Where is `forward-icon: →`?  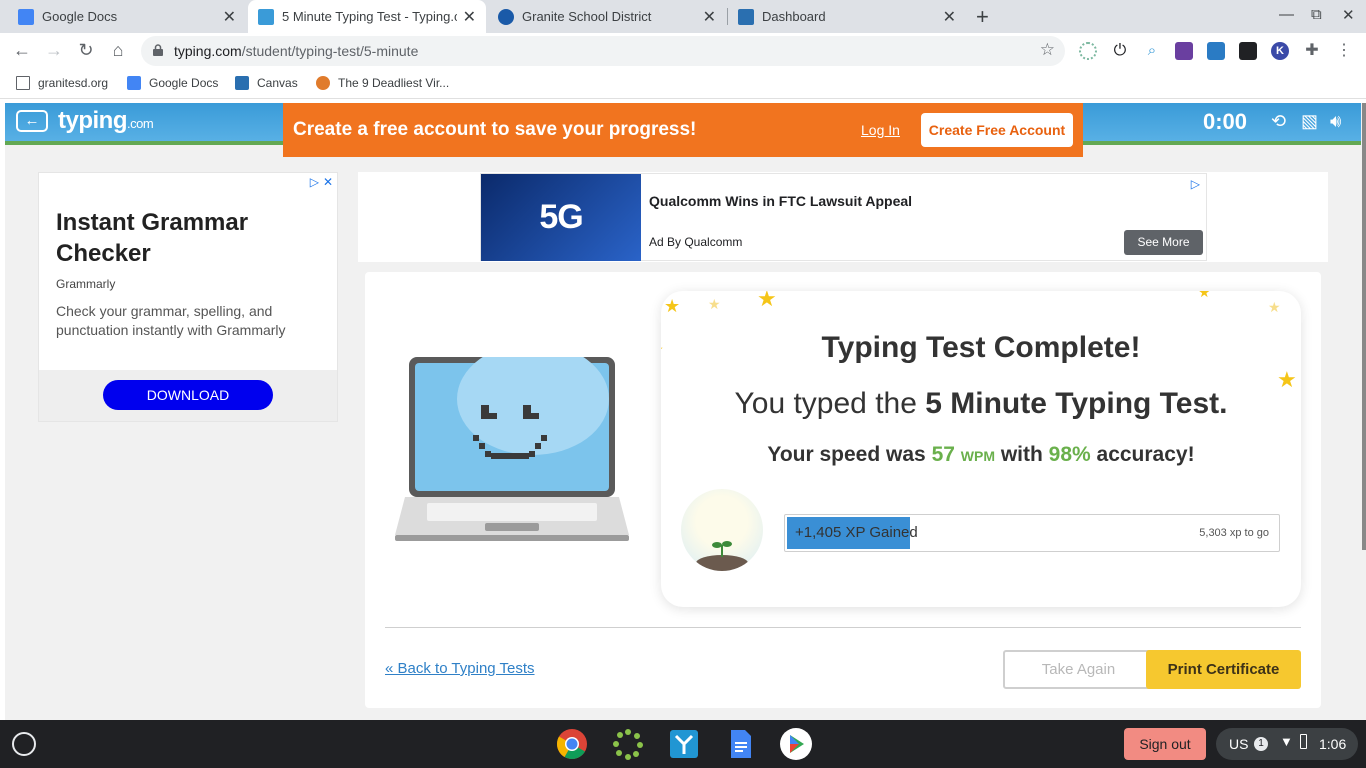
forward-icon: → is located at coordinates (54, 50).